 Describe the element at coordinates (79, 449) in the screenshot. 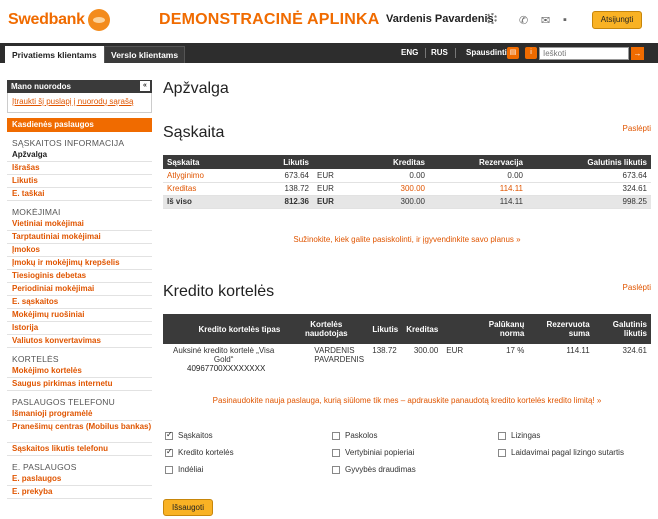

I see `sidebar-item-balance-by-phone: Sąskaitos likutis telefonu` at that location.